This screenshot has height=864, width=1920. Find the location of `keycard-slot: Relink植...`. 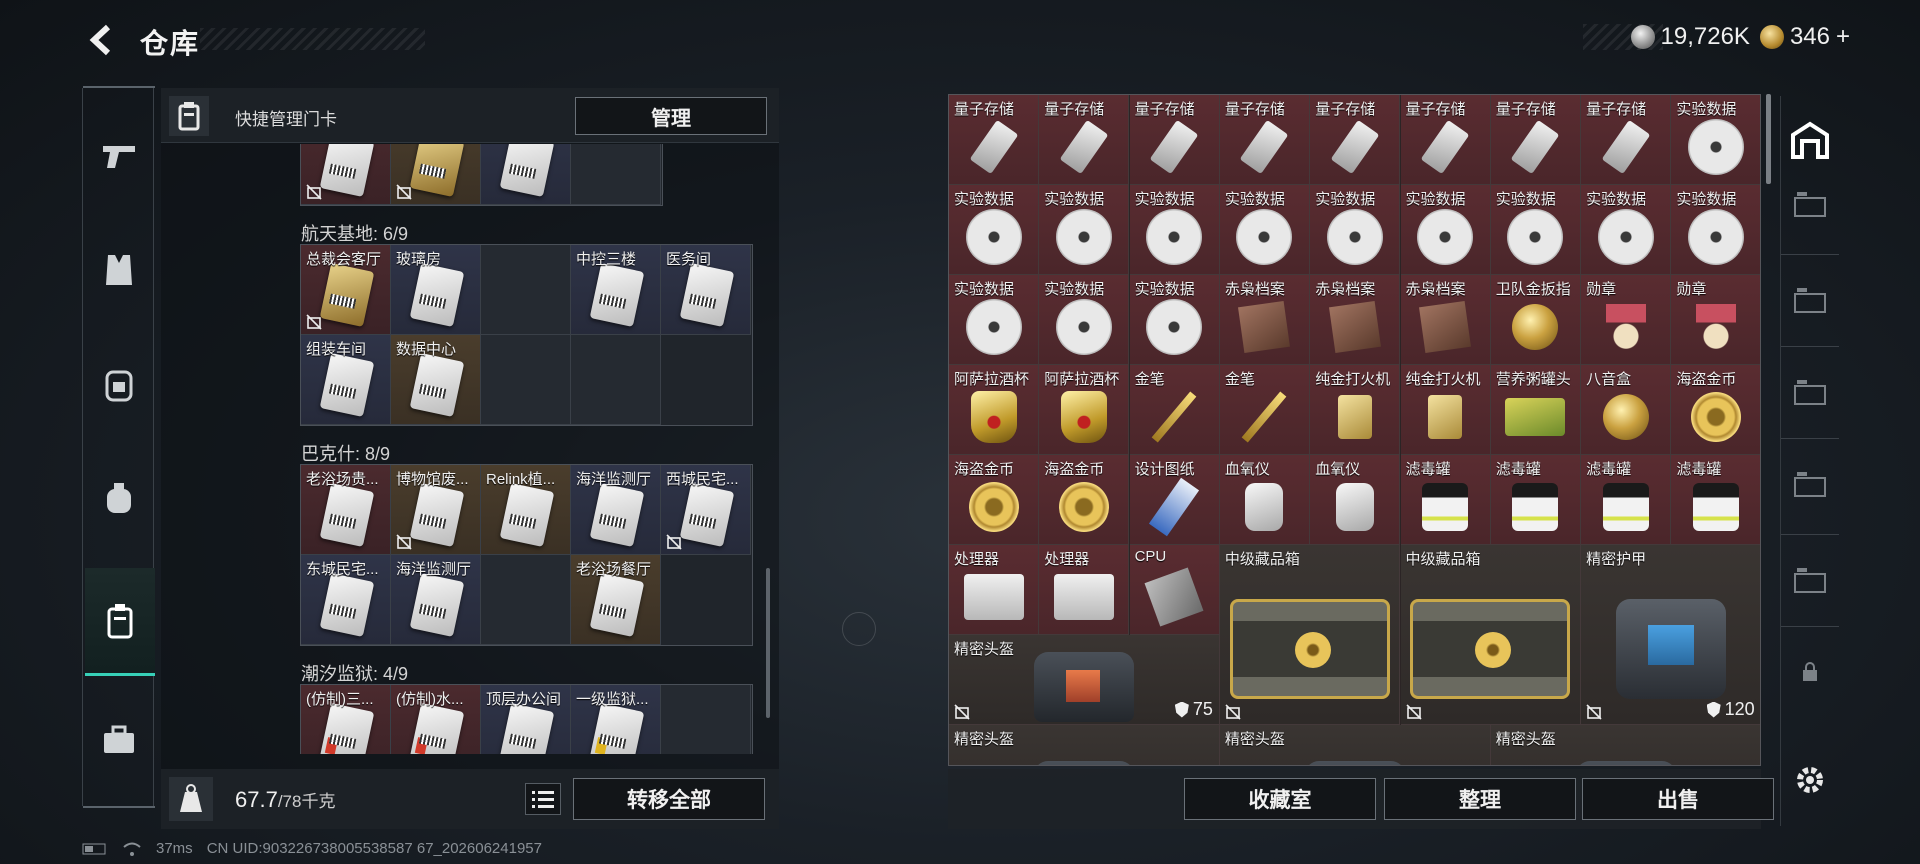

keycard-slot: Relink植... is located at coordinates (526, 510).